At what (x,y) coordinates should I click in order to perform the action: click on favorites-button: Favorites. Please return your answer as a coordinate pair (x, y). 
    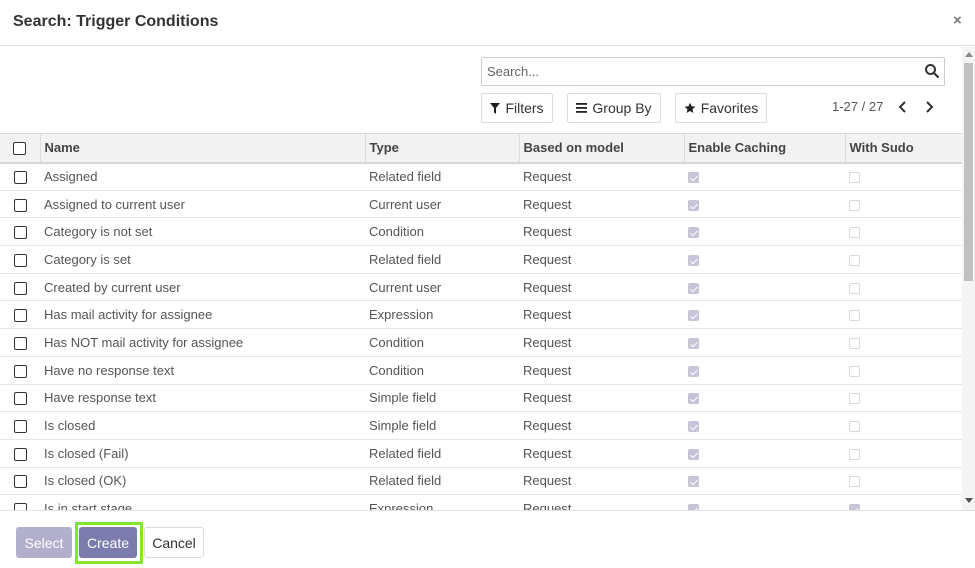
    Looking at the image, I should click on (721, 108).